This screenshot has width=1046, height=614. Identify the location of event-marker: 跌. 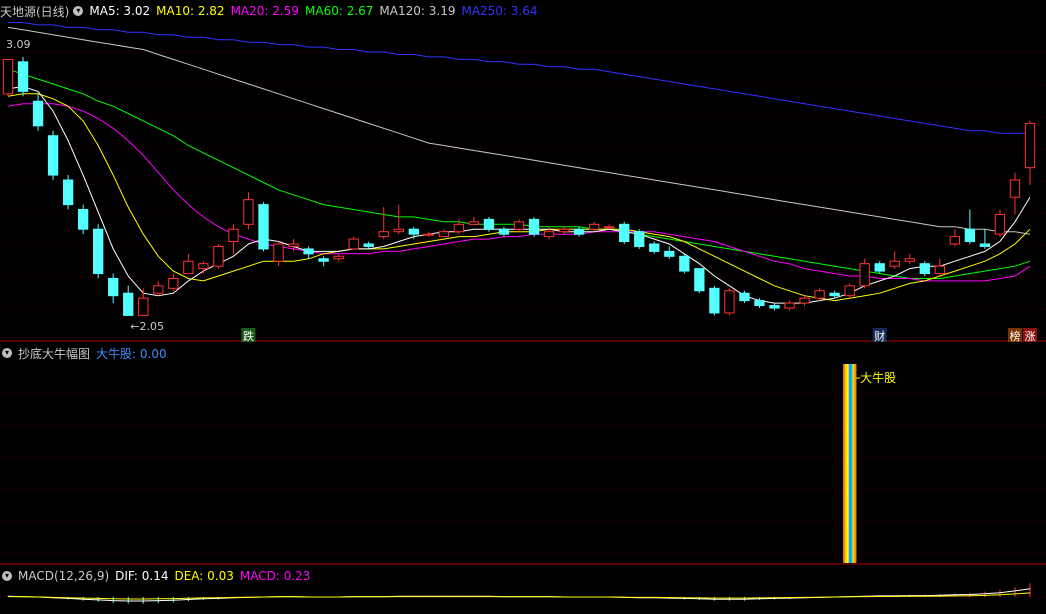
(248, 336).